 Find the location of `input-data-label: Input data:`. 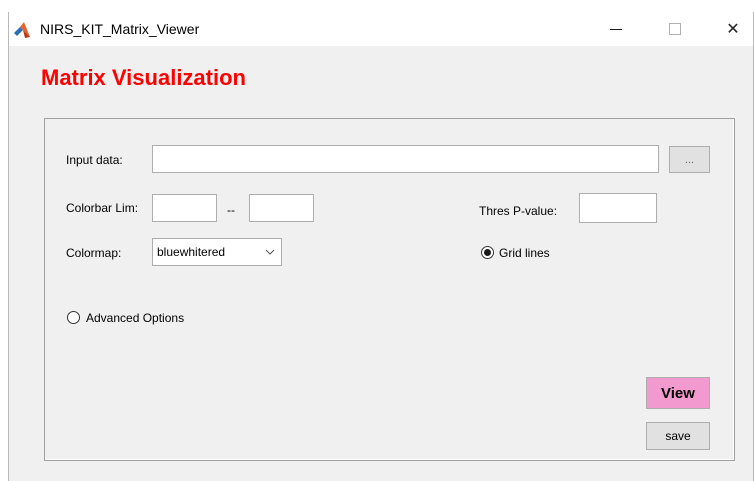

input-data-label: Input data: is located at coordinates (94, 160).